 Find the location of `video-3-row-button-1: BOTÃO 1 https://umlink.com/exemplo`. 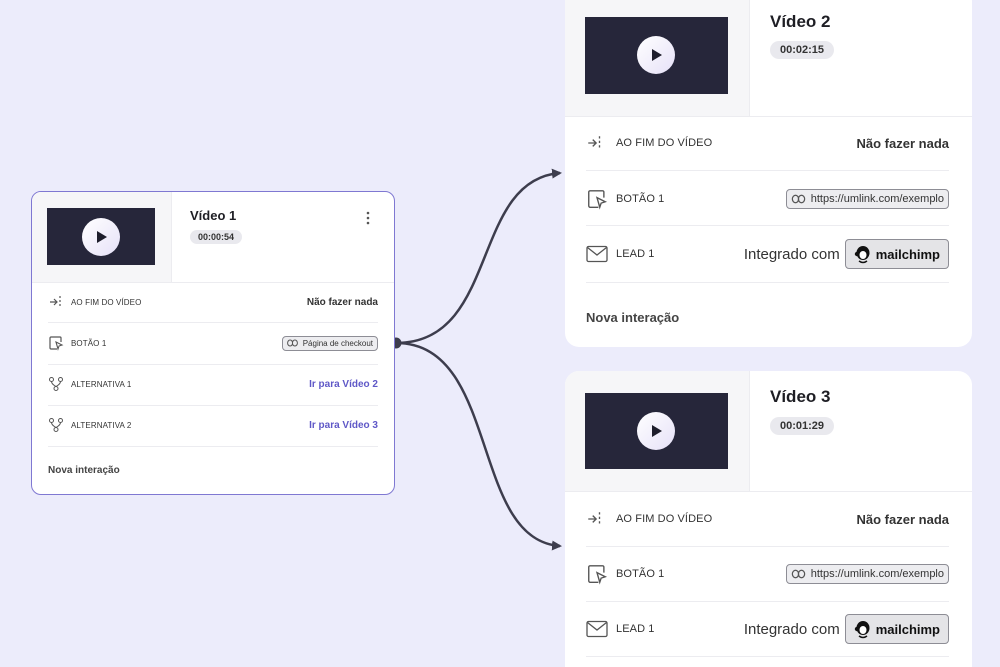

video-3-row-button-1: BOTÃO 1 https://umlink.com/exemplo is located at coordinates (767, 574).